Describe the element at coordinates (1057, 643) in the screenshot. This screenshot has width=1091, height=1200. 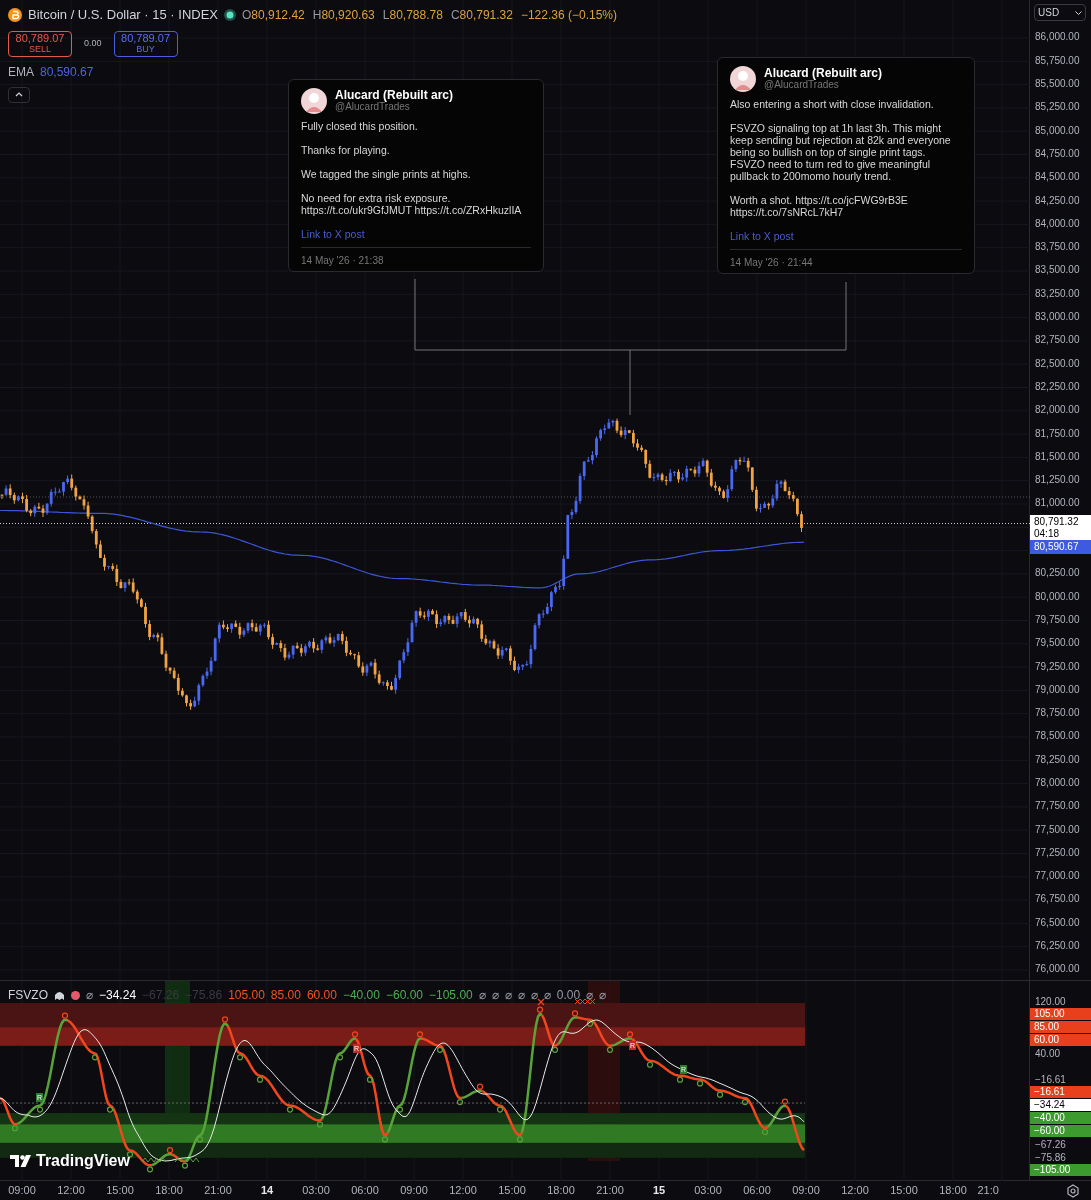
I see `price-tick-label: 79,500.00` at that location.